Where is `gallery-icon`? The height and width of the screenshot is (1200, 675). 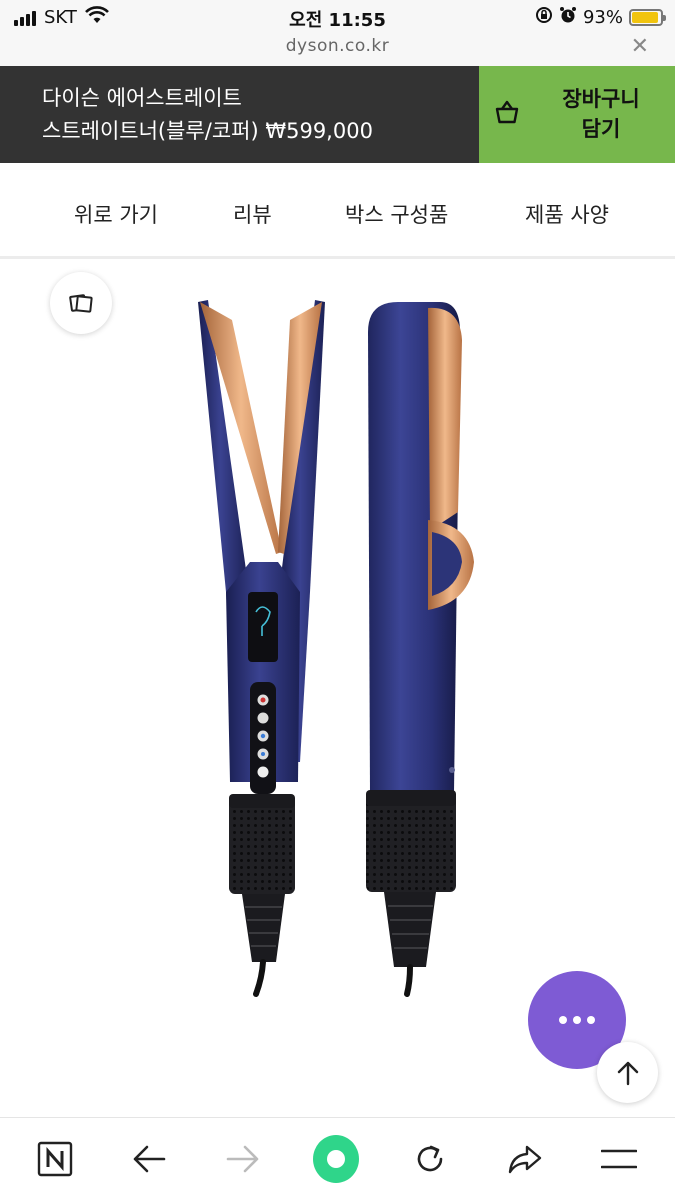
gallery-icon is located at coordinates (81, 303).